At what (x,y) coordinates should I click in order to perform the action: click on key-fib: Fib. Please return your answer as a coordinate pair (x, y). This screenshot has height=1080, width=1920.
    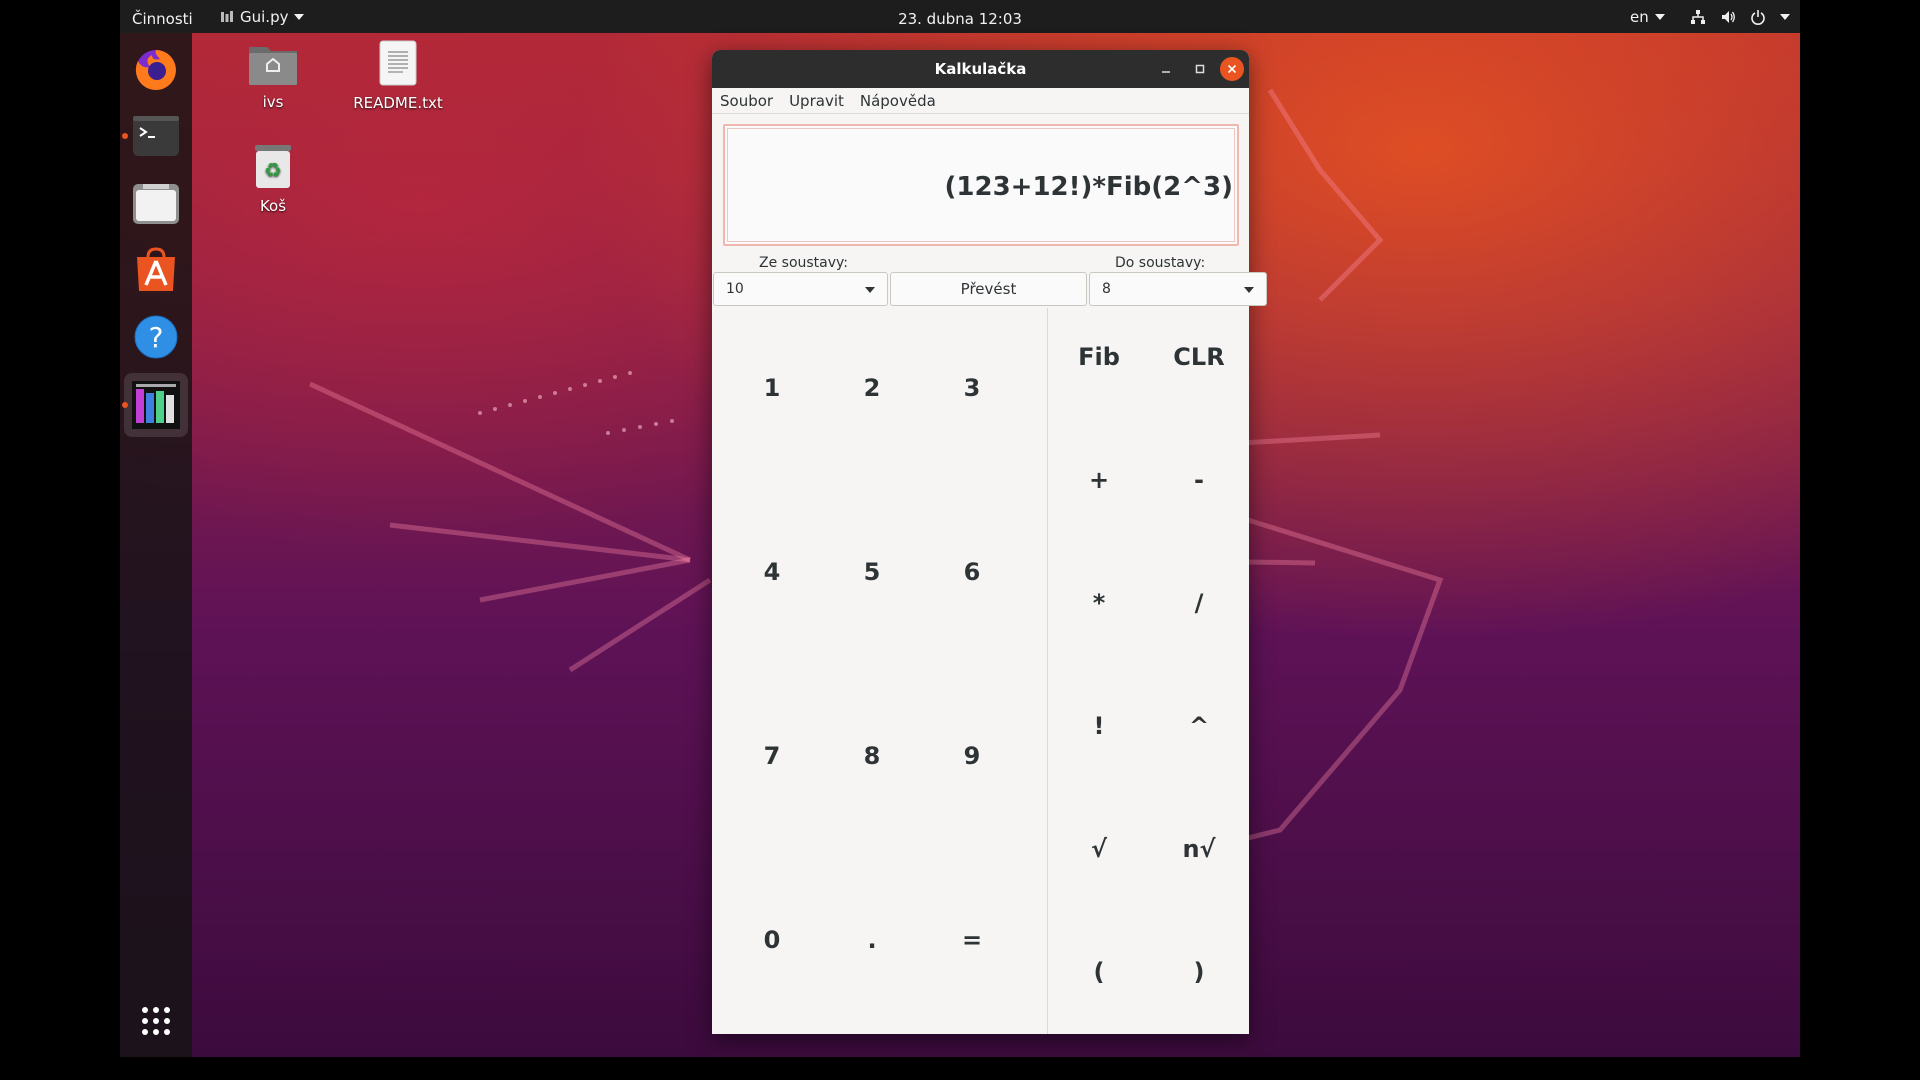
    Looking at the image, I should click on (1099, 357).